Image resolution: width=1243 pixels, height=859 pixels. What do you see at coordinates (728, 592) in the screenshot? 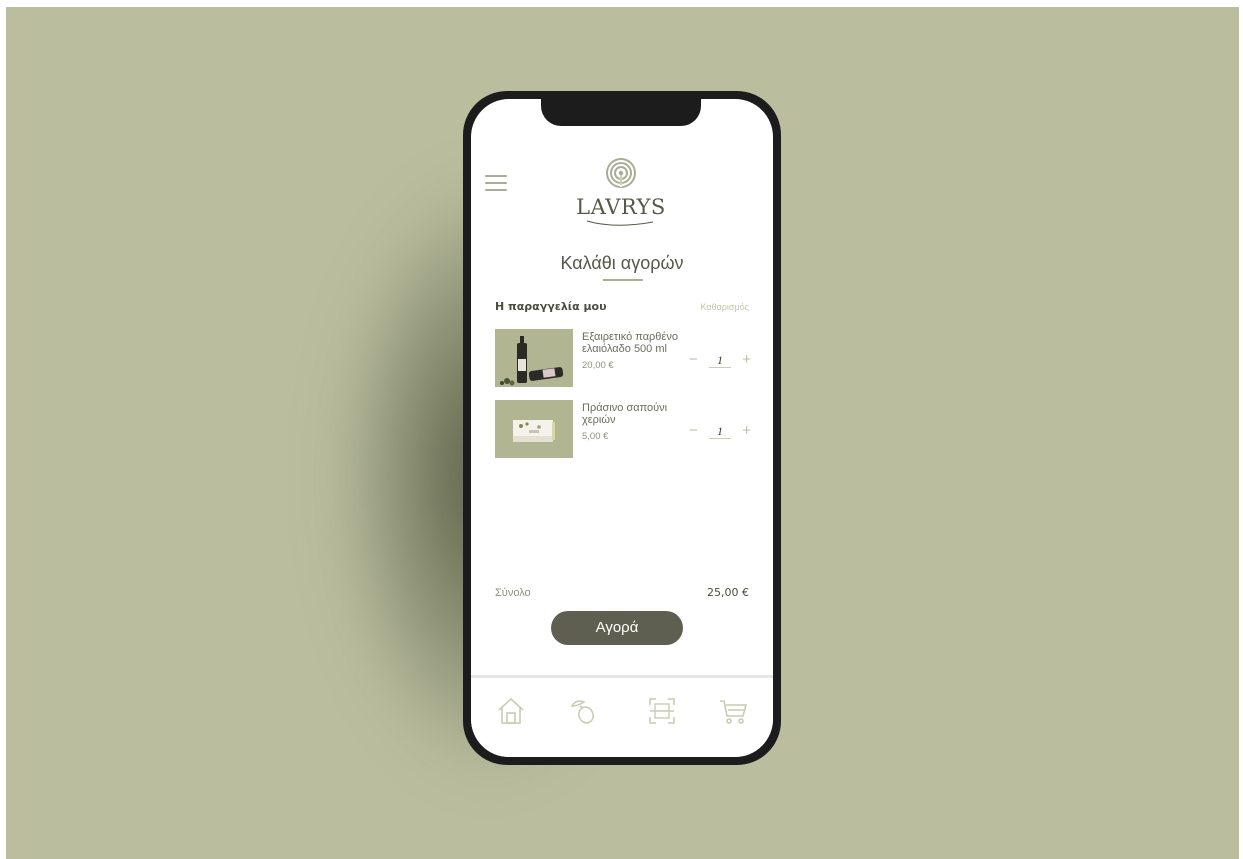
I see `total-value: 25,00 €` at bounding box center [728, 592].